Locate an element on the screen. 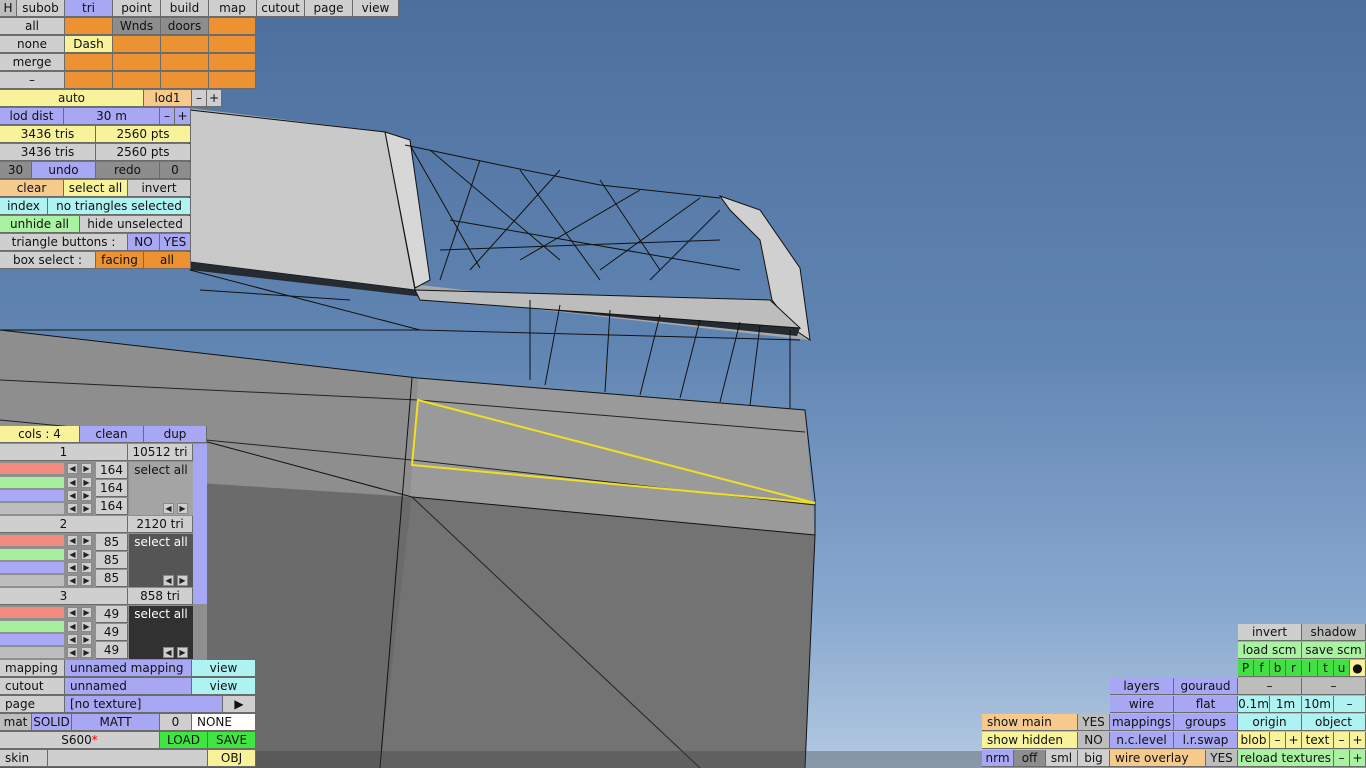 The width and height of the screenshot is (1366, 768). view-r-button: r is located at coordinates (1294, 668).